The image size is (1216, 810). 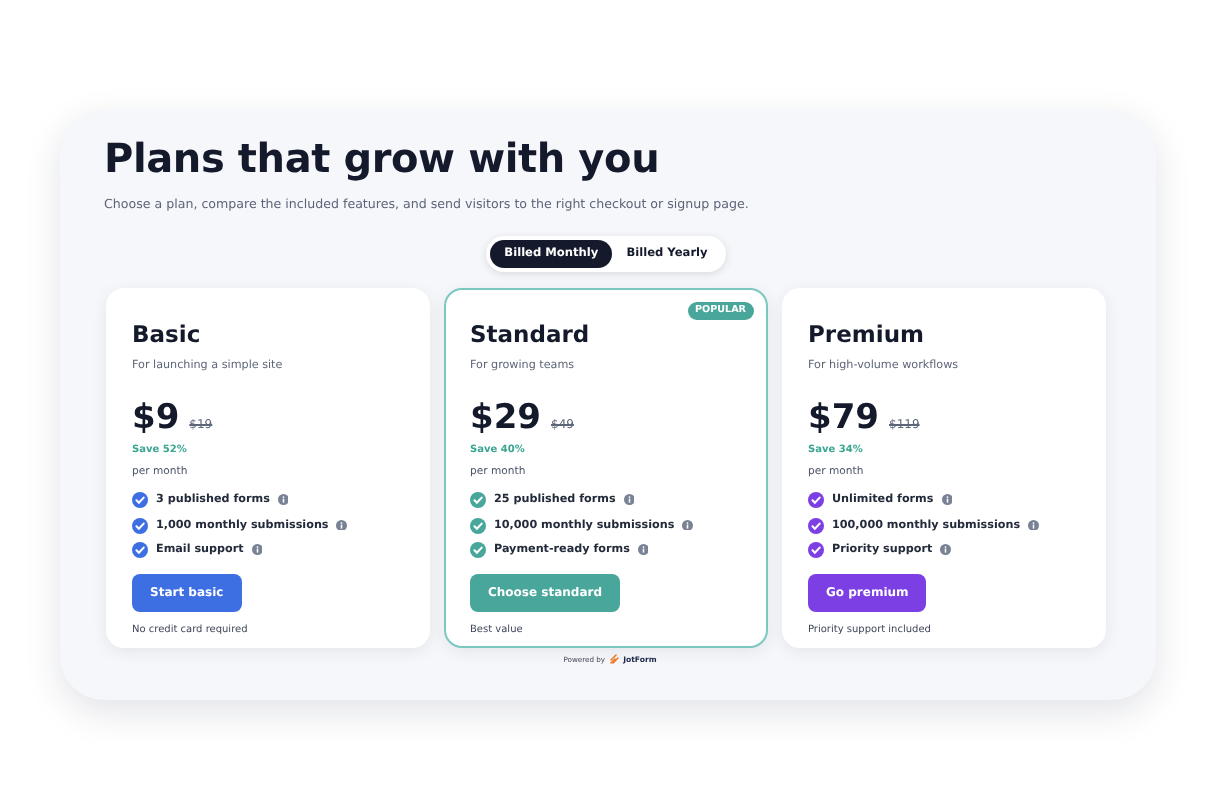 I want to click on logo-icon, so click(x=614, y=659).